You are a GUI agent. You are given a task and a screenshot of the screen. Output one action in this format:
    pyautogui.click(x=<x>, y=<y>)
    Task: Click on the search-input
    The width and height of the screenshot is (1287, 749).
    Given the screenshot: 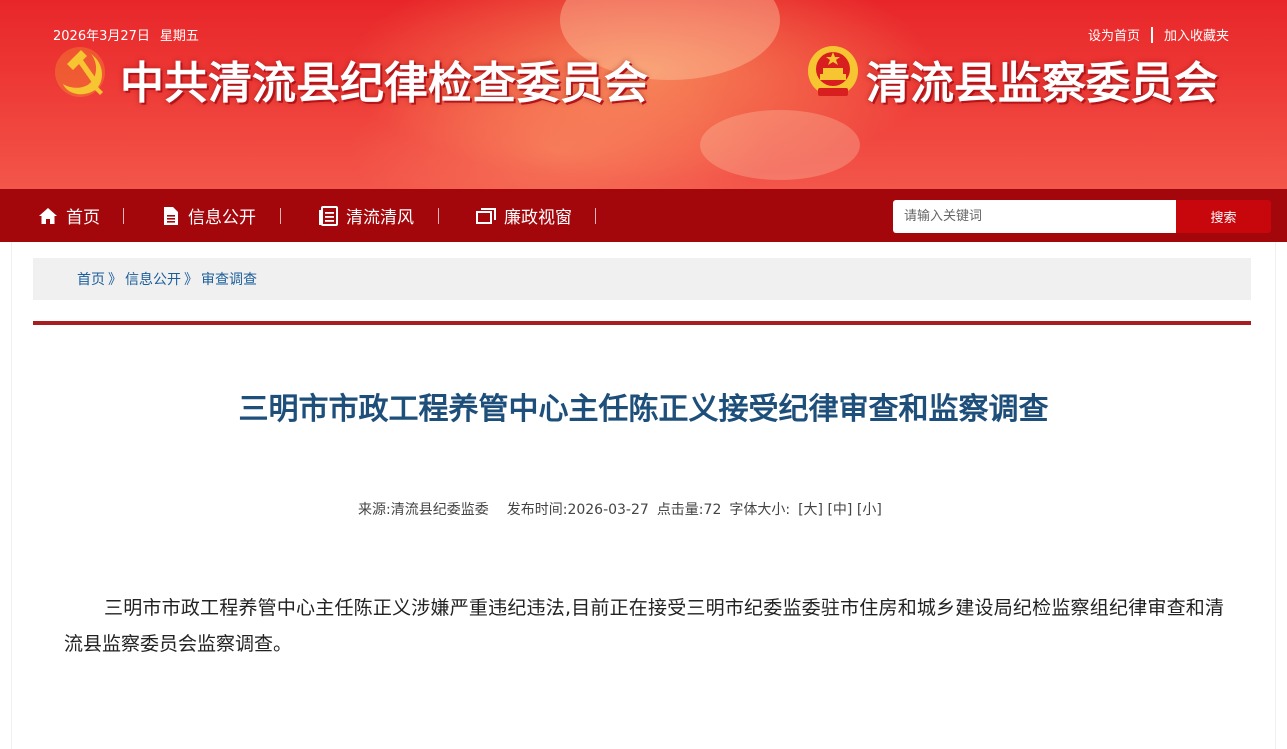 What is the action you would take?
    pyautogui.click(x=1034, y=216)
    